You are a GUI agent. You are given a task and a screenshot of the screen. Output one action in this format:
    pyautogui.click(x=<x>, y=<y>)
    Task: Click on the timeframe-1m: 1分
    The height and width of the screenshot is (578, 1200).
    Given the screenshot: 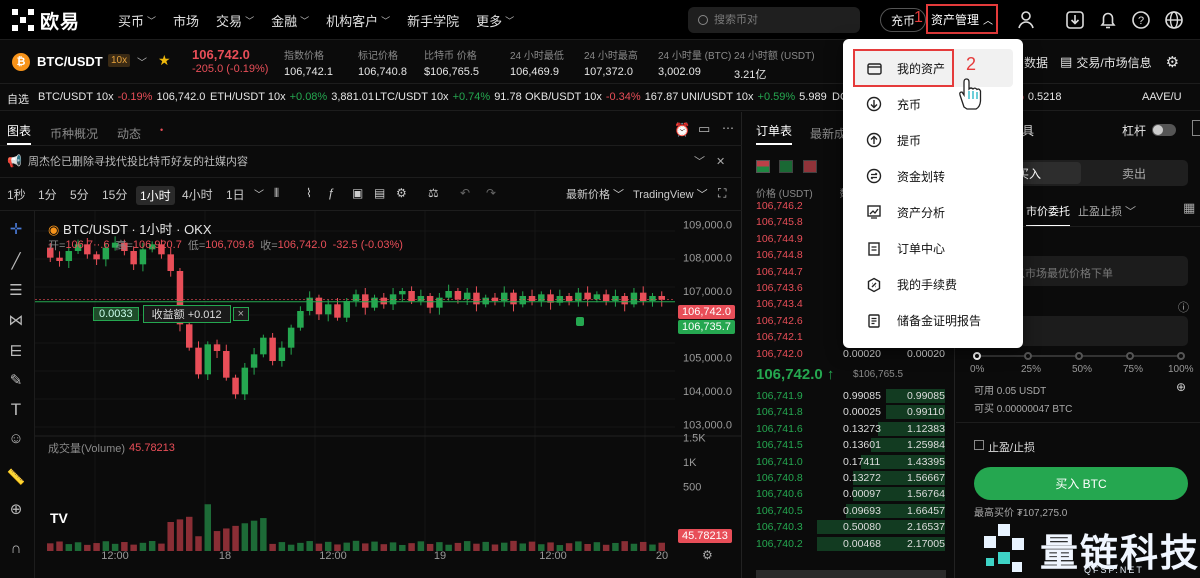 What is the action you would take?
    pyautogui.click(x=47, y=194)
    